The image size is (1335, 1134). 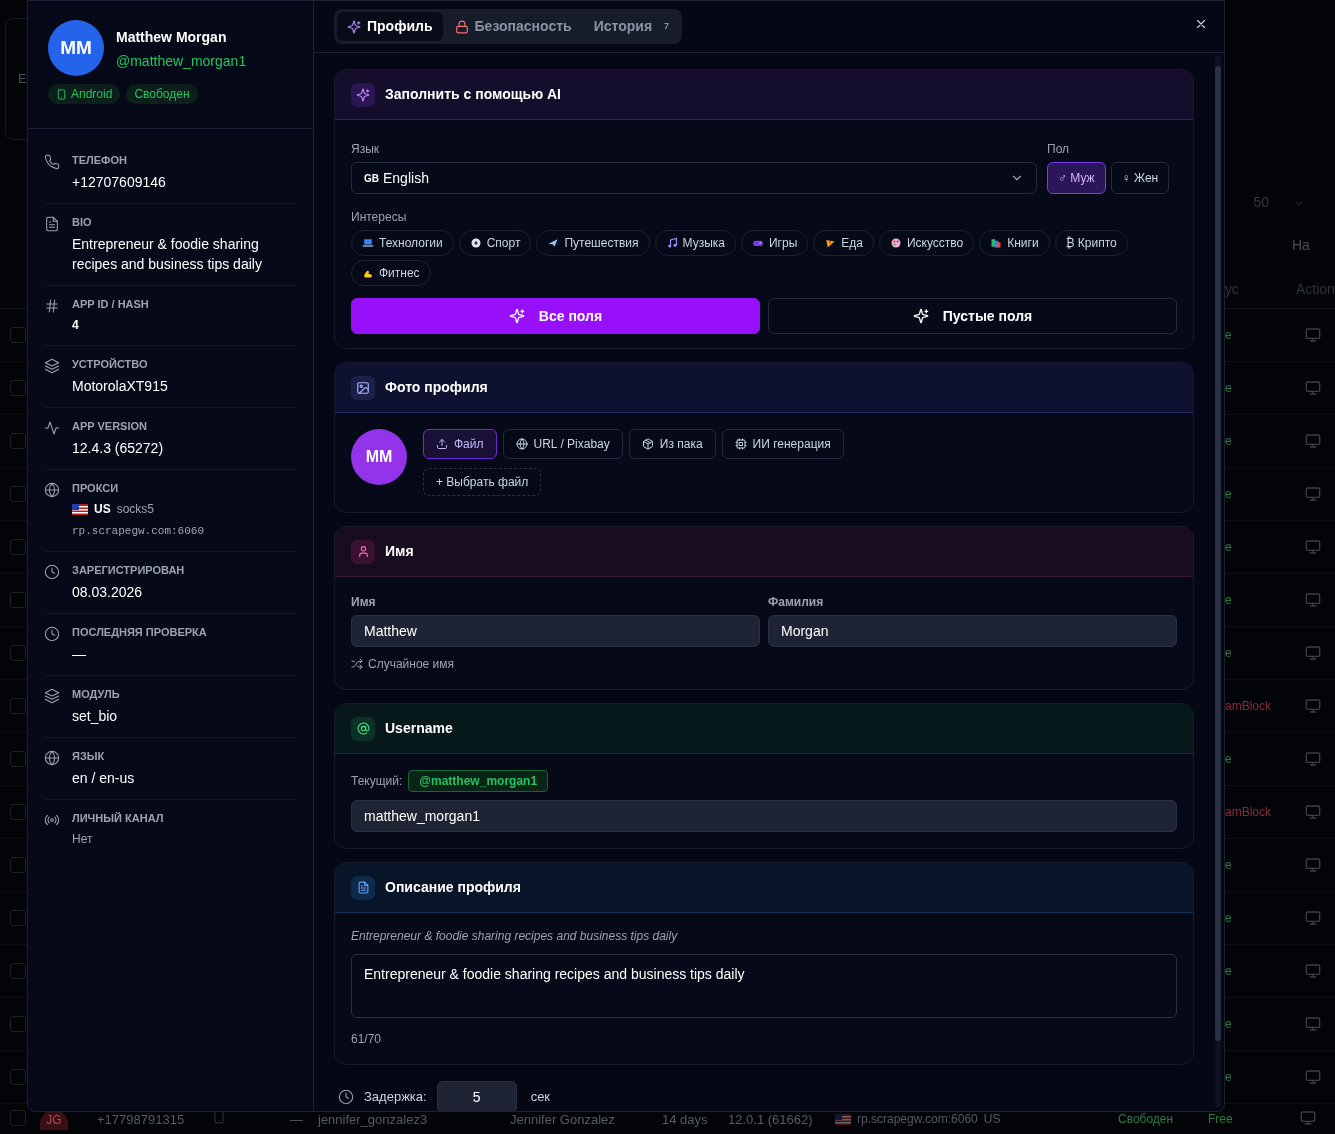 I want to click on username-field: matthew_morgan1, so click(x=764, y=816).